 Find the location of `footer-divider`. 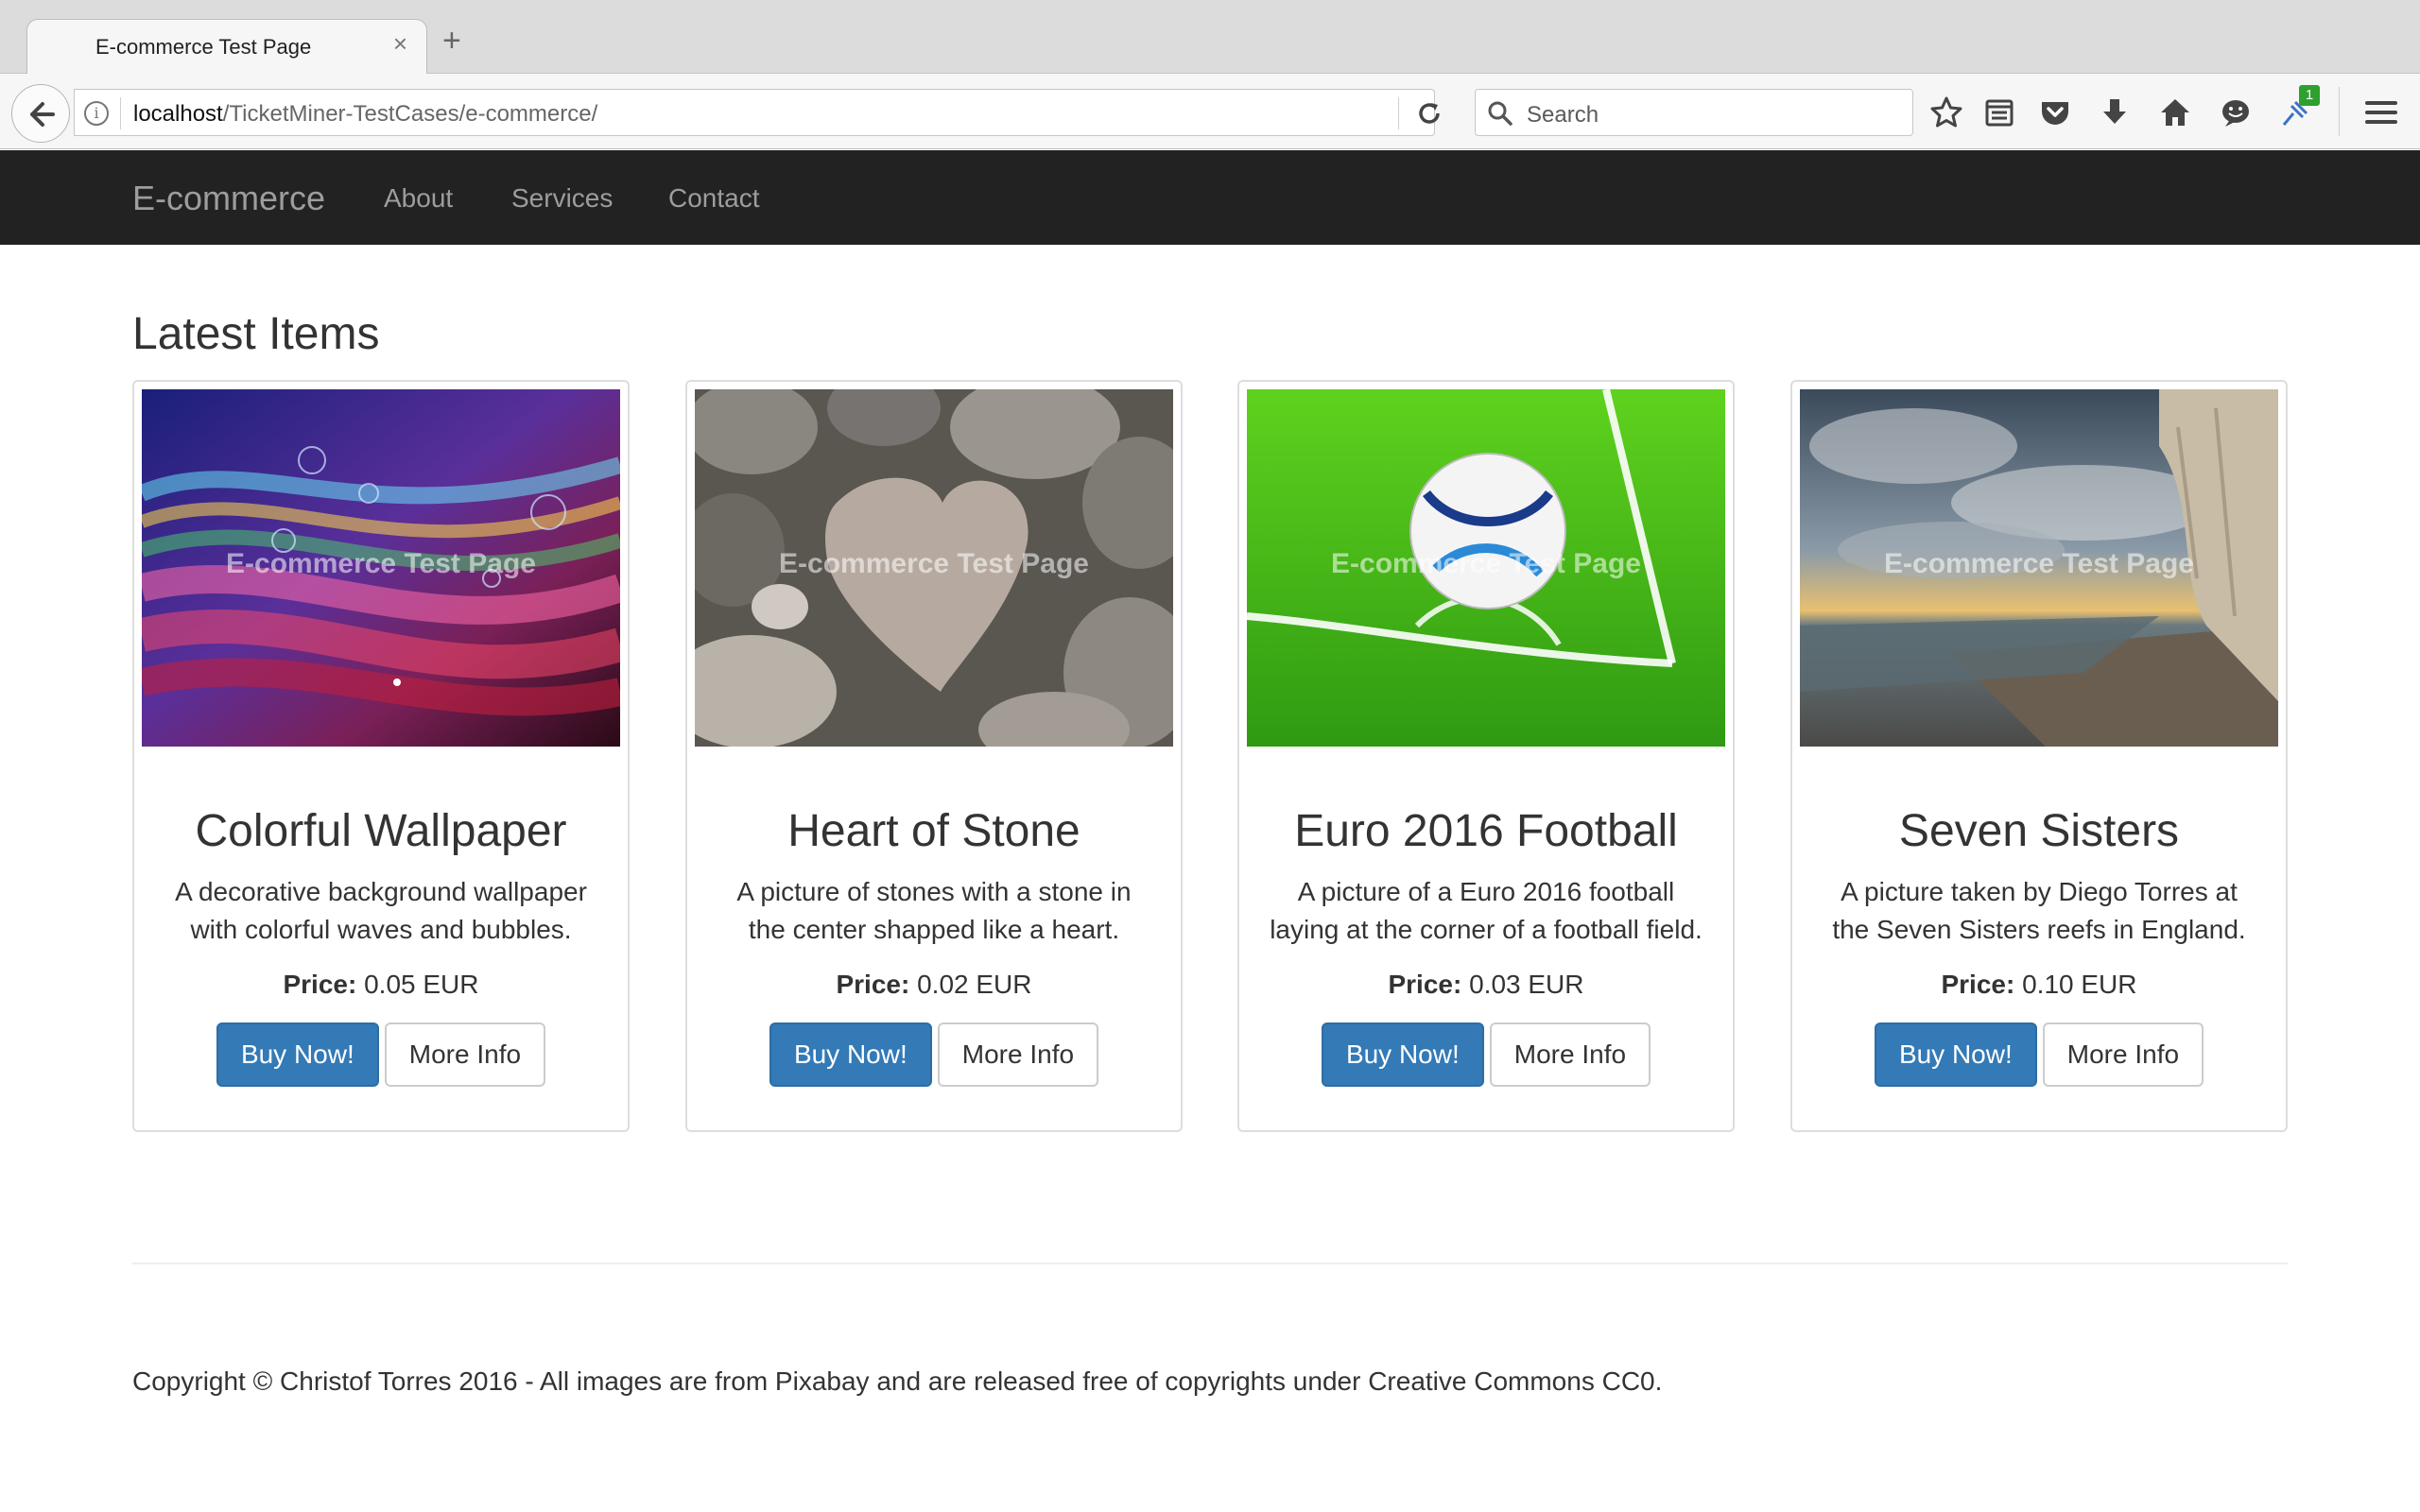

footer-divider is located at coordinates (1210, 1263).